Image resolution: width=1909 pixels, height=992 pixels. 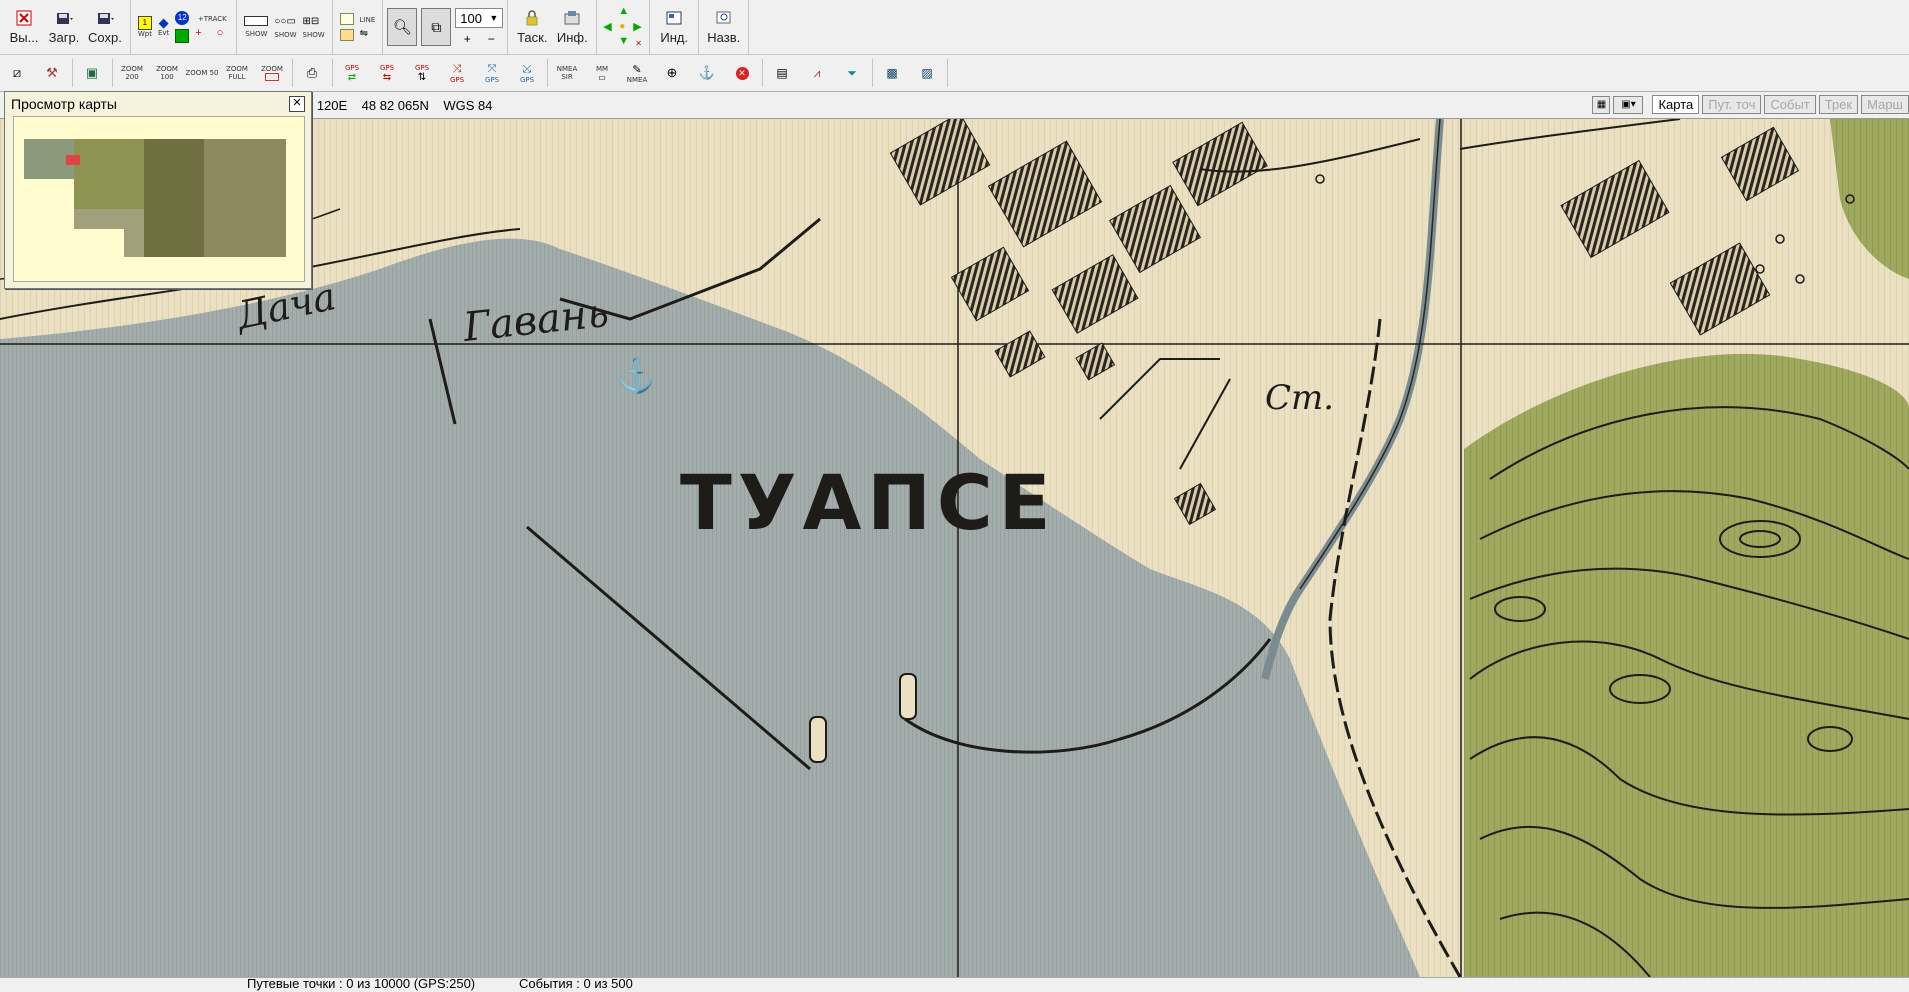 What do you see at coordinates (368, 33) in the screenshot?
I see `line-icon: ⇋` at bounding box center [368, 33].